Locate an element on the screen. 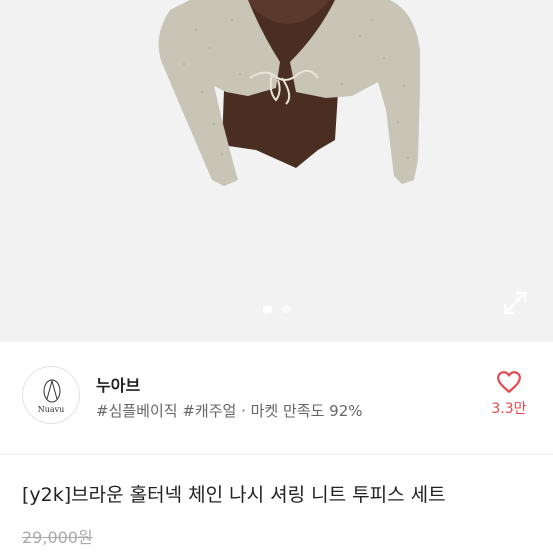 The width and height of the screenshot is (553, 553). original-price: 29,000원 is located at coordinates (57, 537).